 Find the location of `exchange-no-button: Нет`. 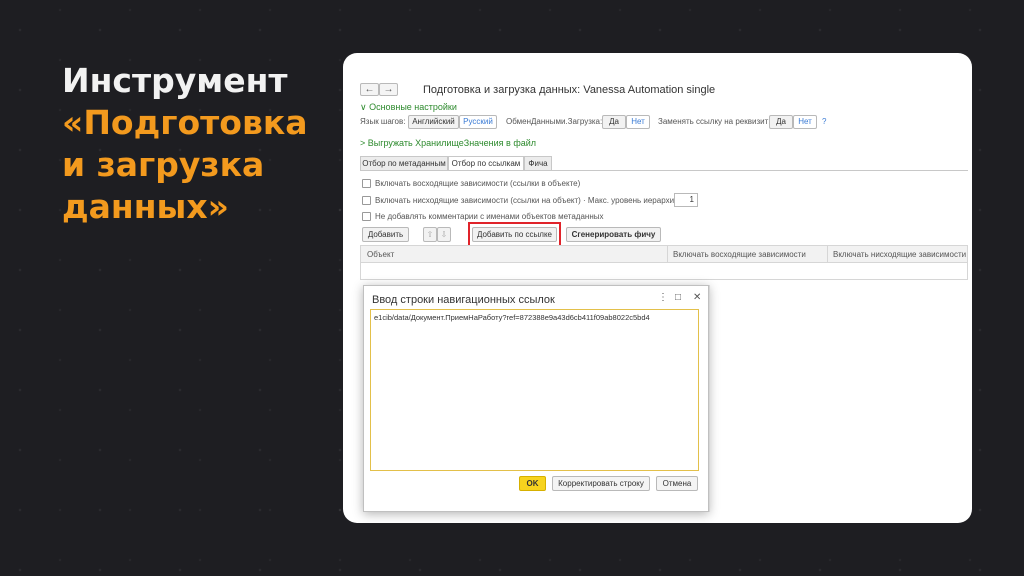

exchange-no-button: Нет is located at coordinates (638, 122).